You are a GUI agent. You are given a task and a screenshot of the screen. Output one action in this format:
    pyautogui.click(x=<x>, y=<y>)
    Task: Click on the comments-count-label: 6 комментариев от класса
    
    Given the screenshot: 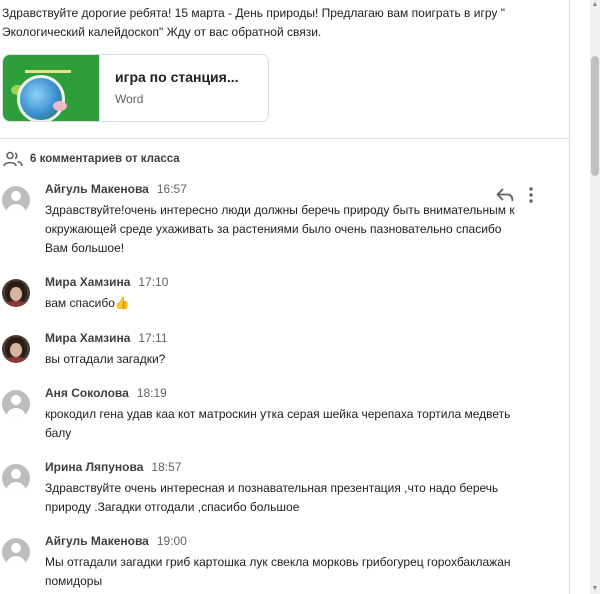 What is the action you would take?
    pyautogui.click(x=105, y=159)
    